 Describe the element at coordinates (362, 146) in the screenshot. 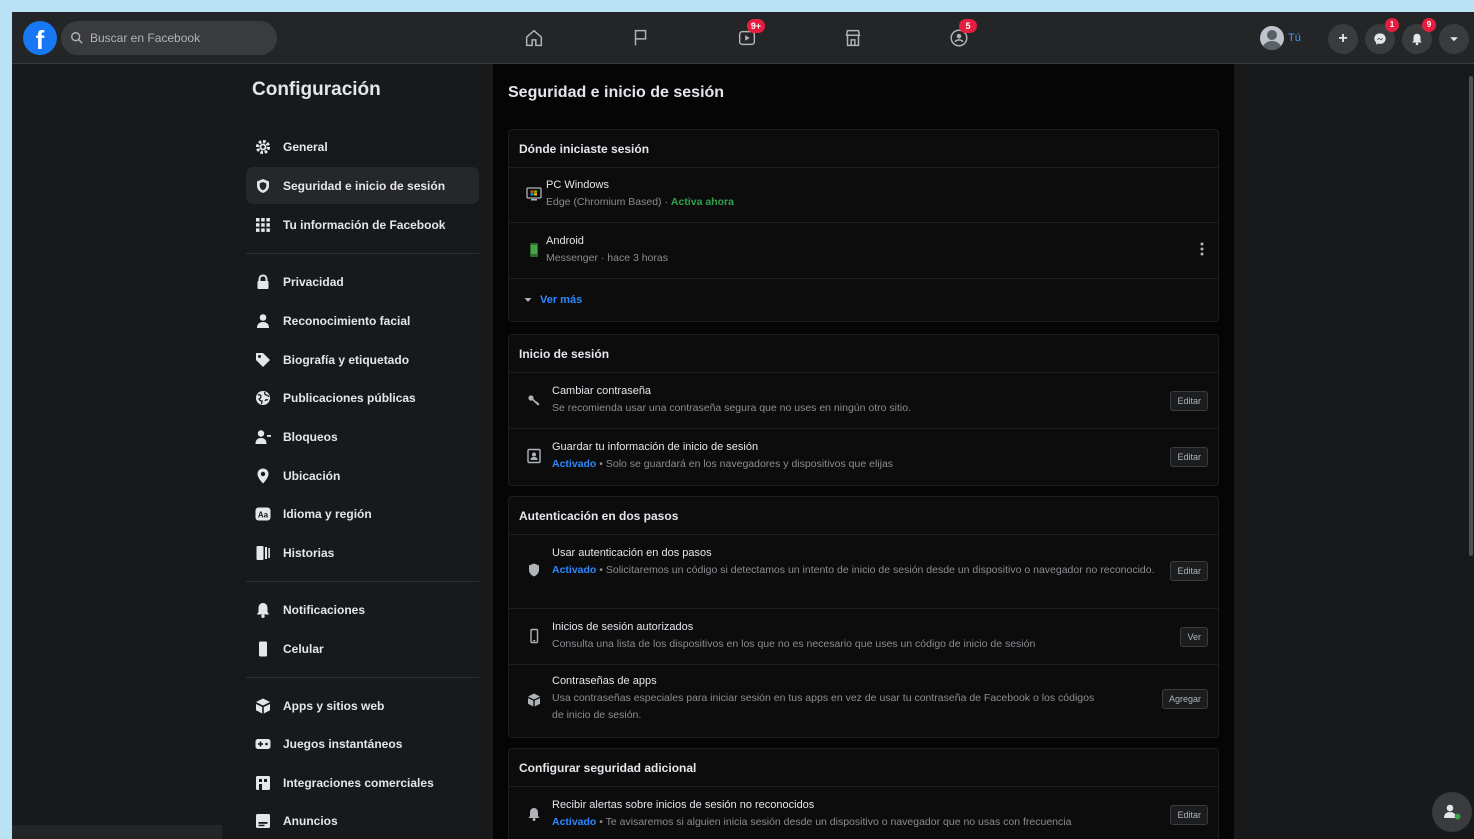

I see `sidebar-item-general: General` at that location.